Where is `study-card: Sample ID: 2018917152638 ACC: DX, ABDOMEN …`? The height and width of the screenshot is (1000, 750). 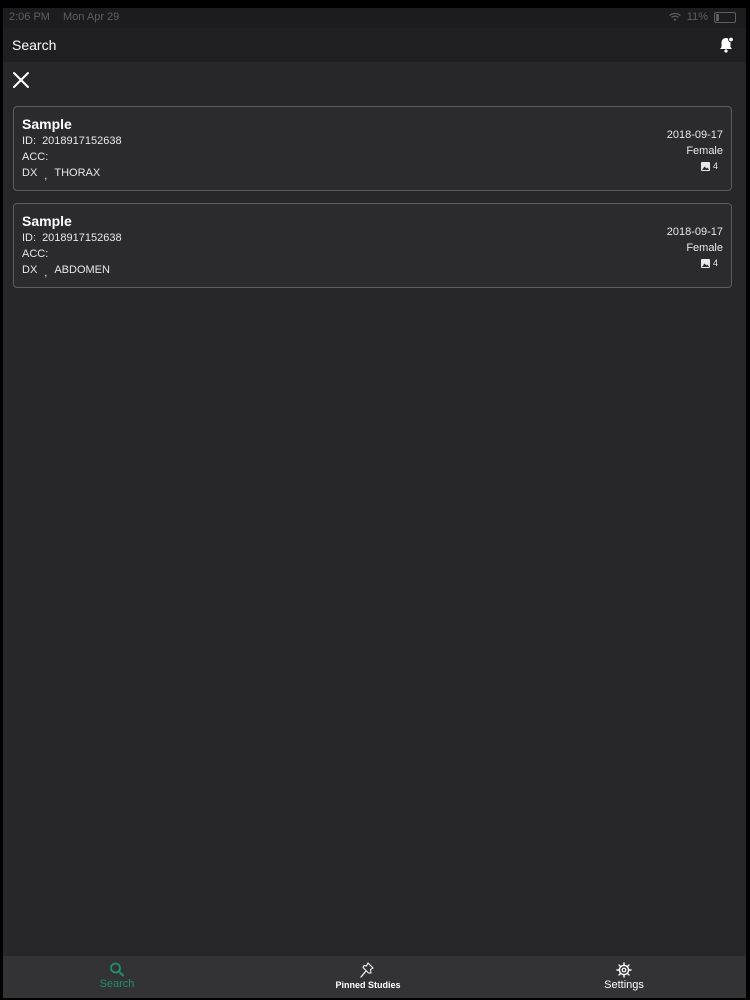
study-card: Sample ID: 2018917152638 ACC: DX, ABDOMEN … is located at coordinates (372, 245).